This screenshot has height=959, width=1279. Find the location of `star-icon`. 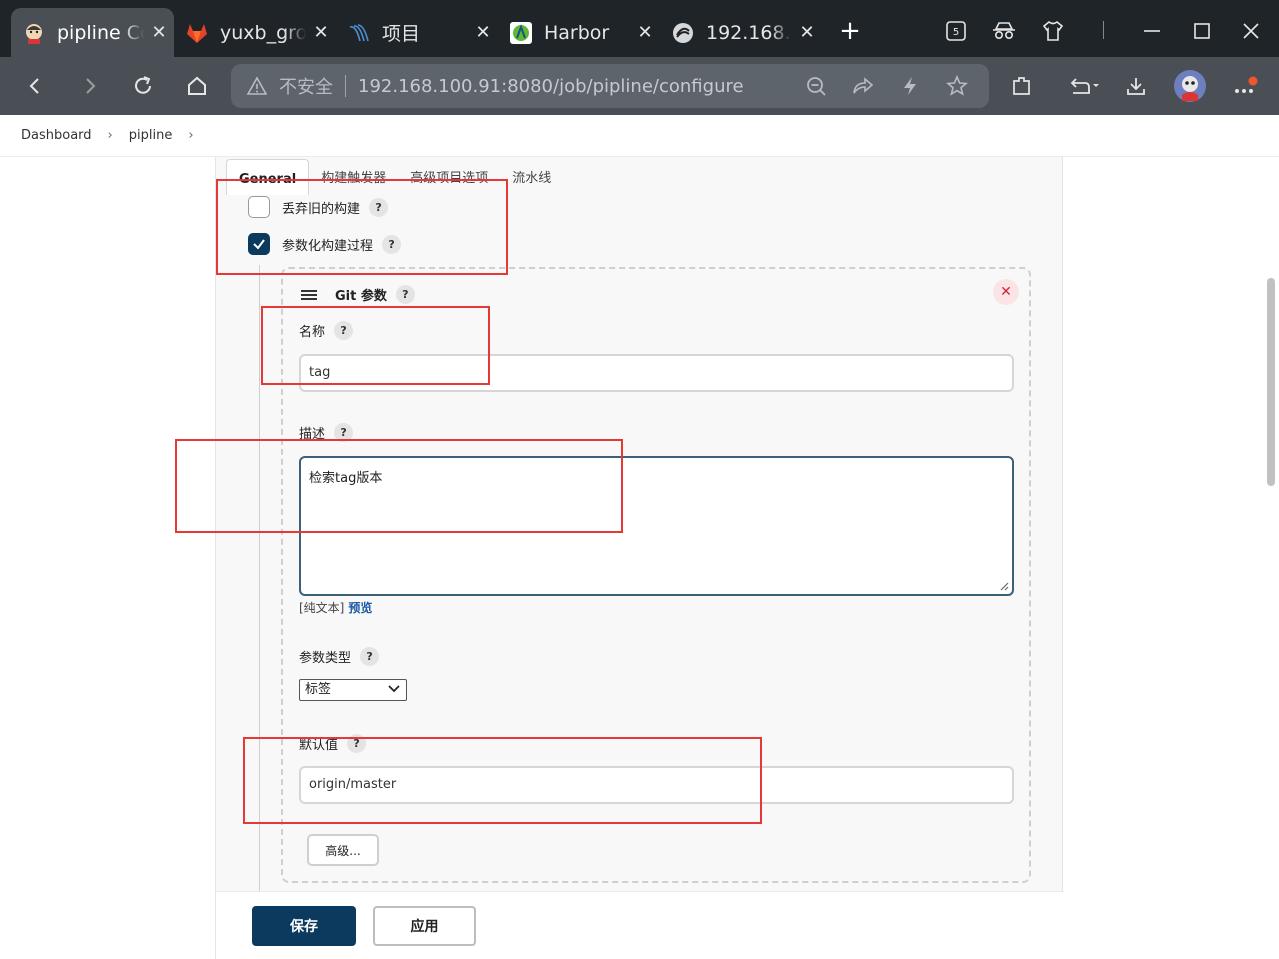

star-icon is located at coordinates (957, 86).